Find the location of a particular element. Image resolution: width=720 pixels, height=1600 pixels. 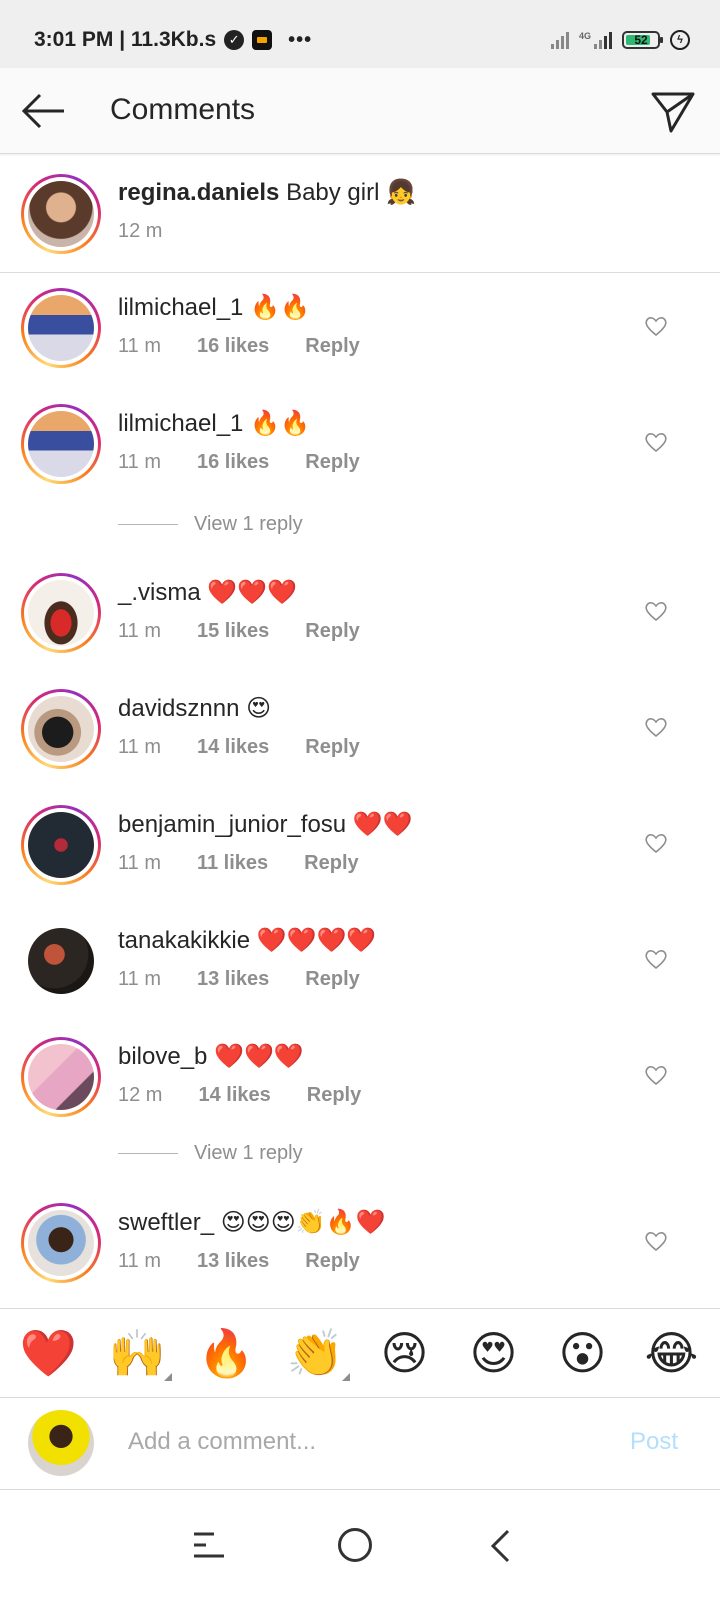

comment-meta: 12 m 14 likes Reply is located at coordinates (239, 1095).